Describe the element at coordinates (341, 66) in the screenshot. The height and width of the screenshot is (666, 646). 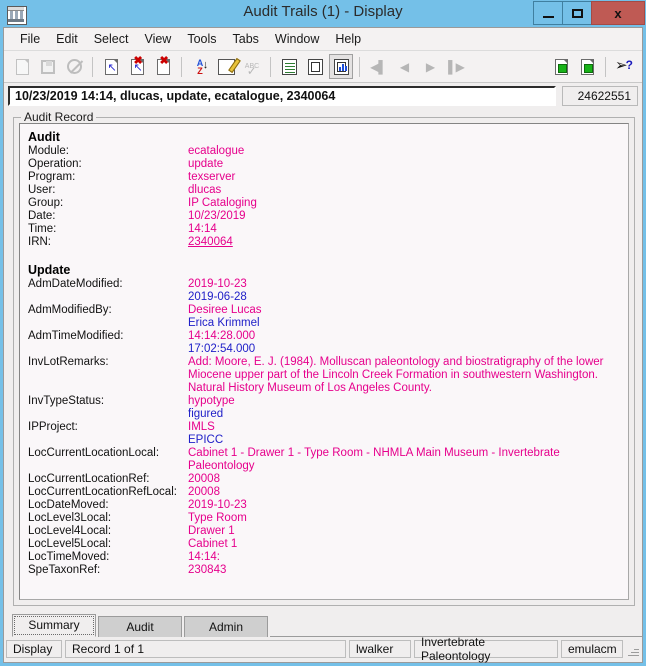
I see `view-report-icon` at that location.